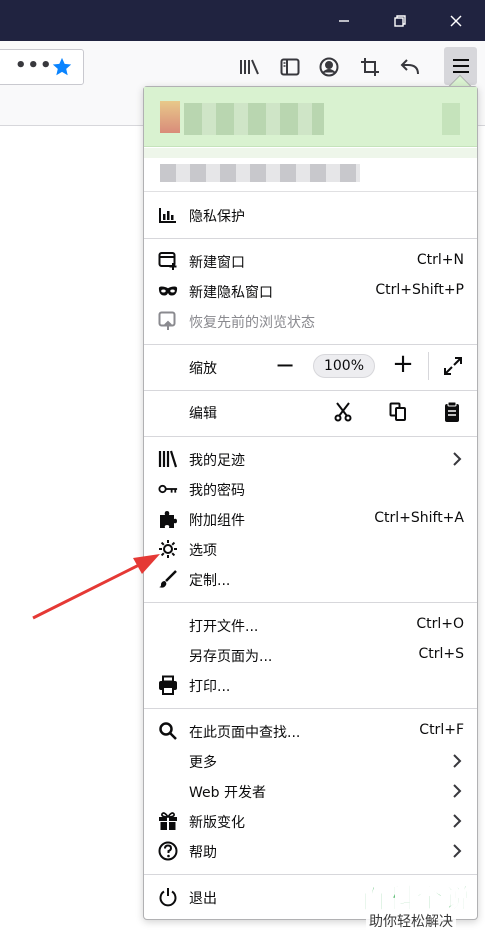 Image resolution: width=485 pixels, height=939 pixels. Describe the element at coordinates (96, 587) in the screenshot. I see `annotation-arrow` at that location.